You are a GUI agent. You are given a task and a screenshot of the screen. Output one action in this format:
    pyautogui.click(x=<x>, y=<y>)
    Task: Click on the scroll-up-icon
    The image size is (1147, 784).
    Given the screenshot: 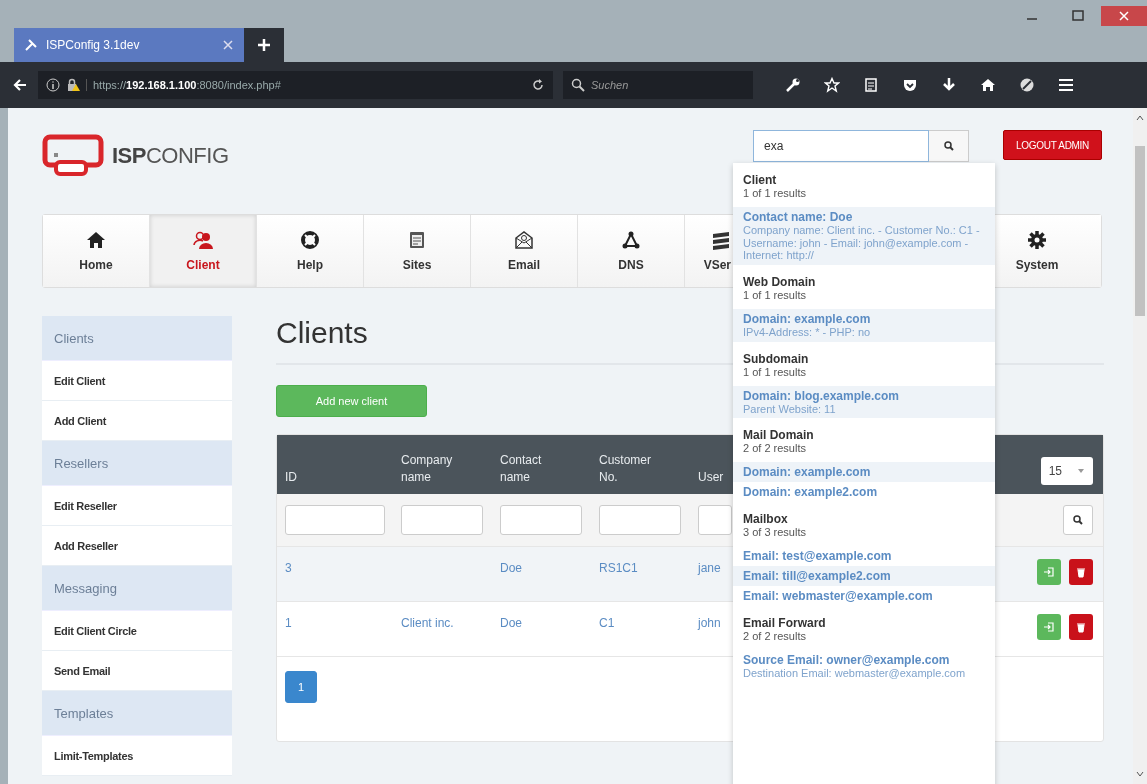 What is the action you would take?
    pyautogui.click(x=1140, y=118)
    